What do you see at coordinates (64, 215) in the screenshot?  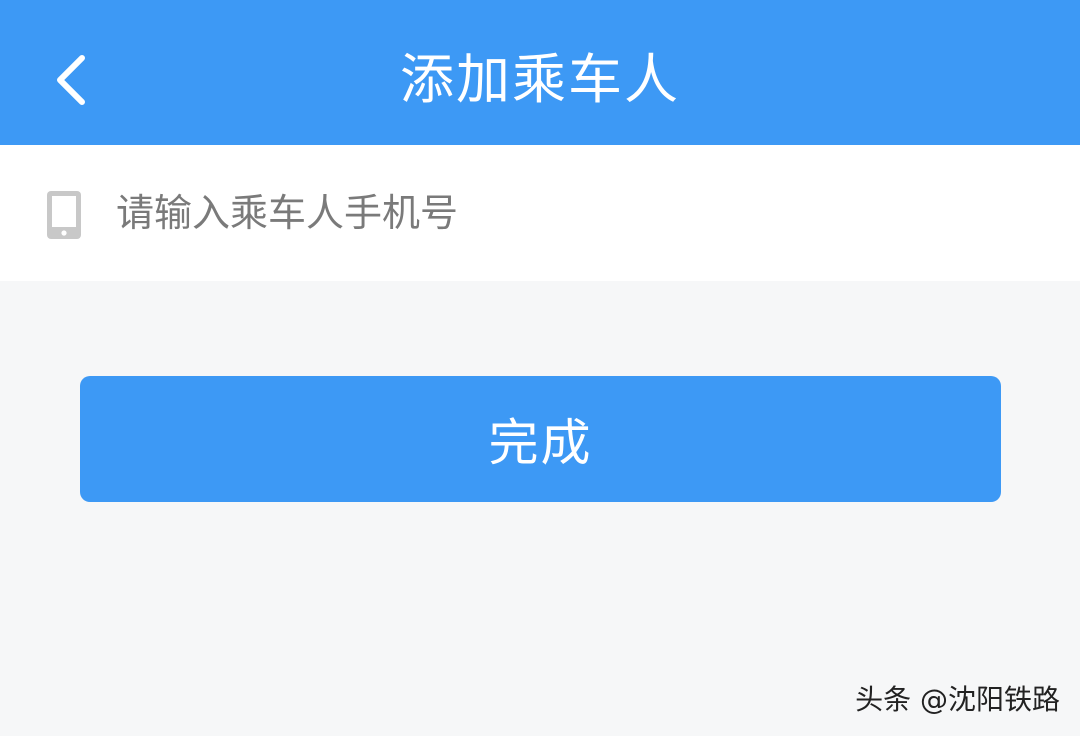 I see `mobile-phone-icon` at bounding box center [64, 215].